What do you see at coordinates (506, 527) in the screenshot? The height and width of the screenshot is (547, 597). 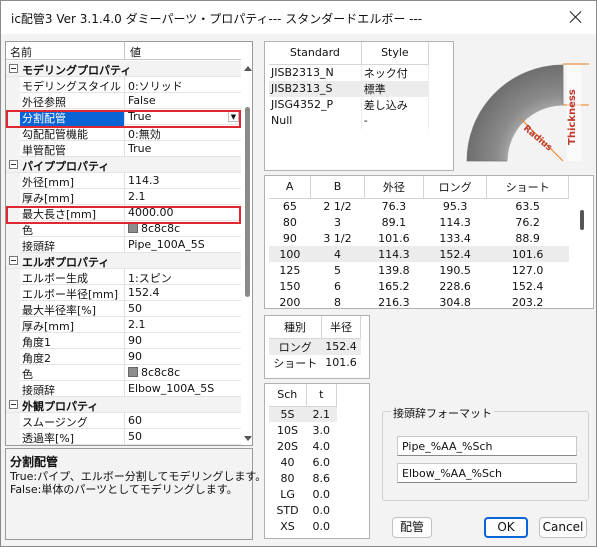 I see `ok-button: OK` at bounding box center [506, 527].